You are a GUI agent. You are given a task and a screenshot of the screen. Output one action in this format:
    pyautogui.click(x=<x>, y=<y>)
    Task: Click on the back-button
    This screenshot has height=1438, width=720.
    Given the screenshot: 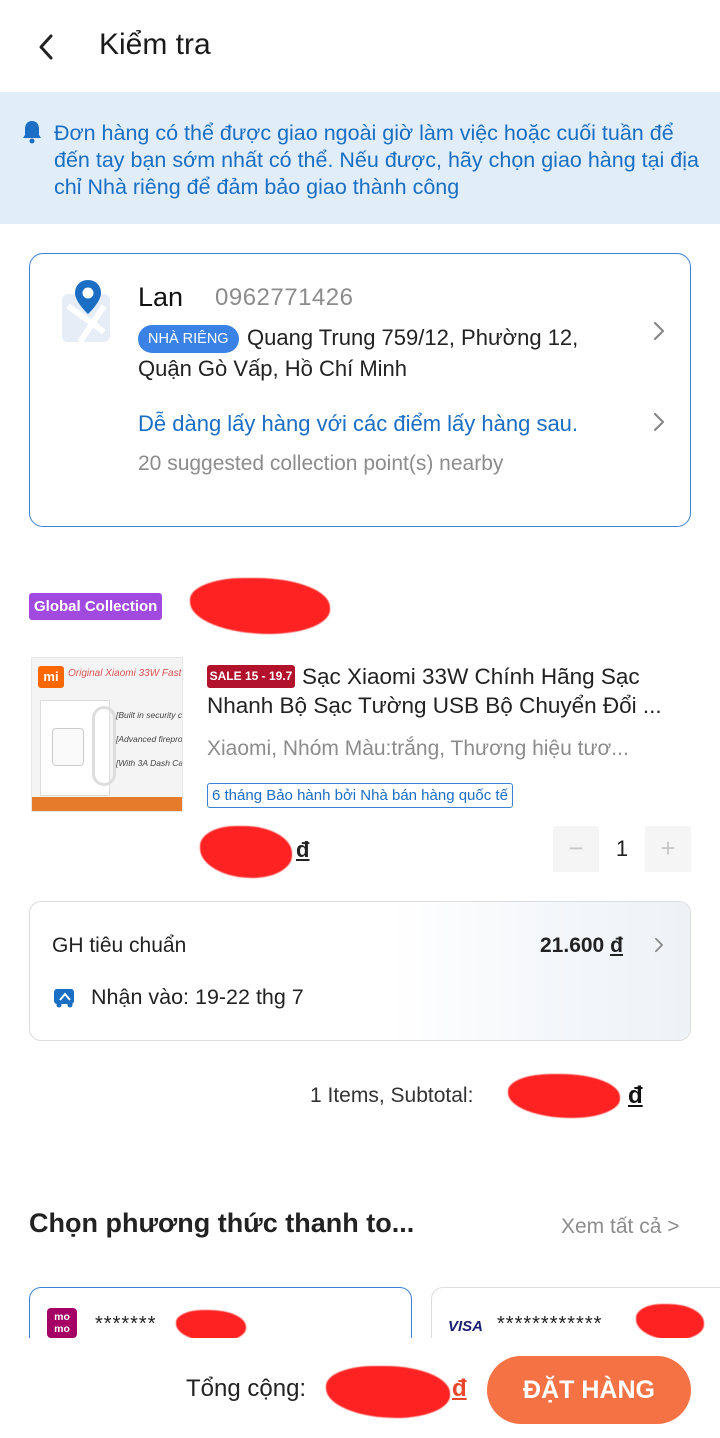 What is the action you would take?
    pyautogui.click(x=46, y=47)
    